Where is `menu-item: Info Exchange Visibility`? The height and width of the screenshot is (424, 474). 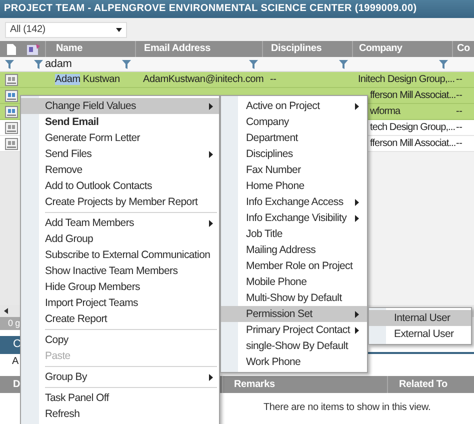 menu-item: Info Exchange Visibility is located at coordinates (294, 218).